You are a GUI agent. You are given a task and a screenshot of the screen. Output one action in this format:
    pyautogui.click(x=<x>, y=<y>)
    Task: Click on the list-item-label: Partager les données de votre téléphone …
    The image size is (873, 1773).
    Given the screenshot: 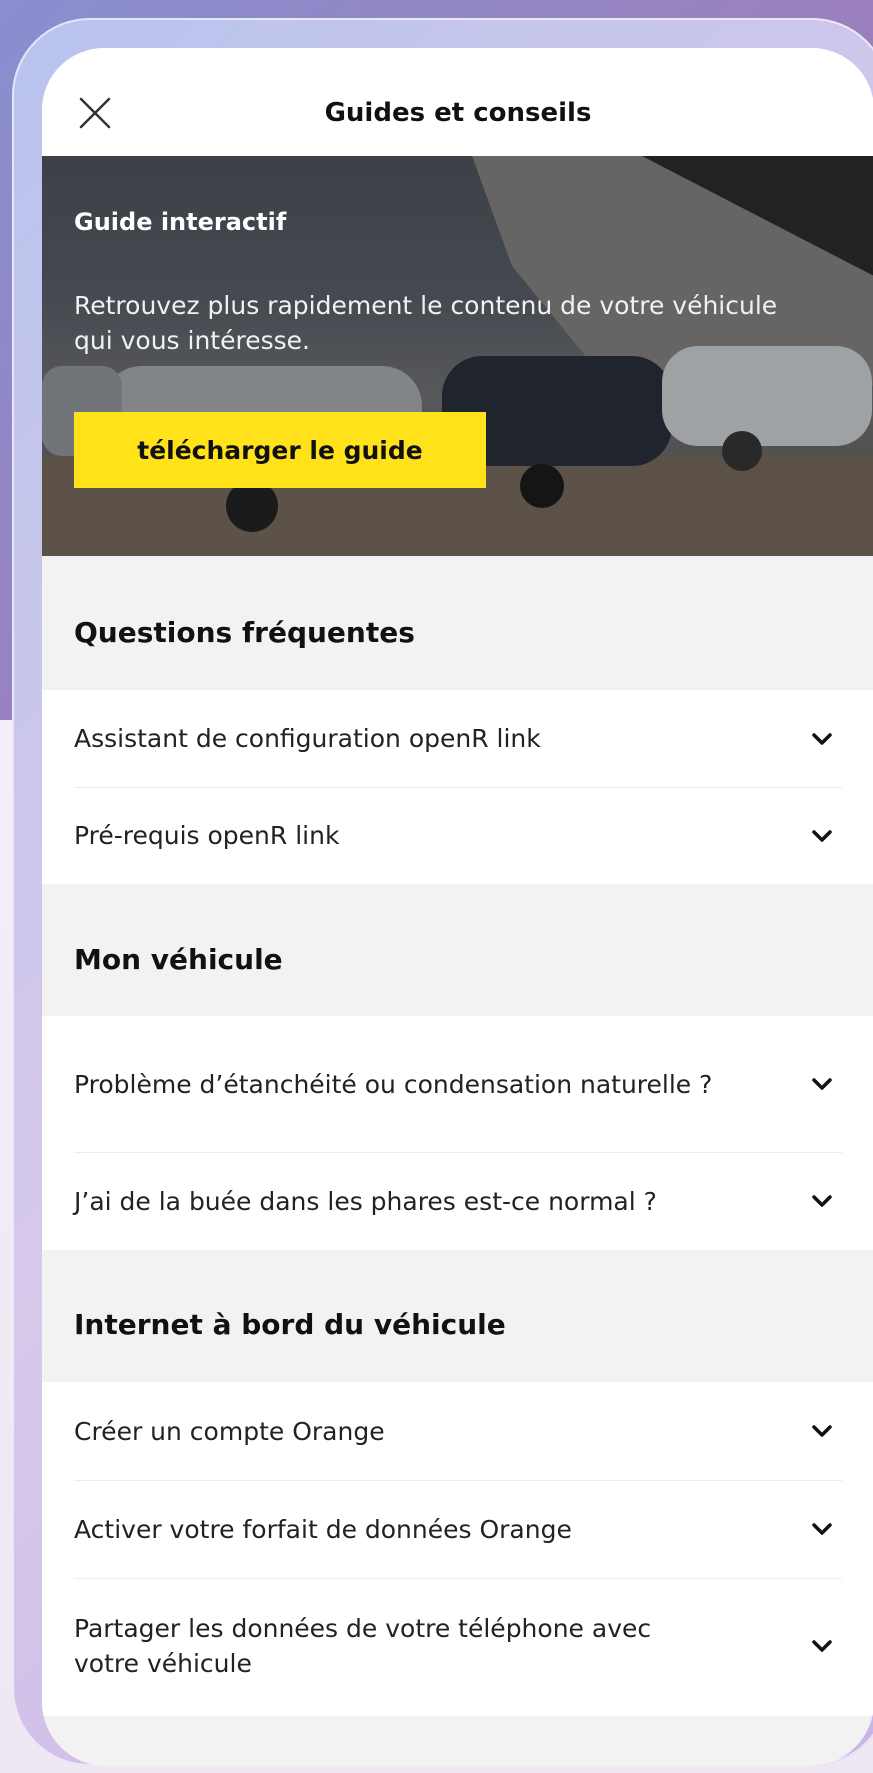 What is the action you would take?
    pyautogui.click(x=363, y=1646)
    